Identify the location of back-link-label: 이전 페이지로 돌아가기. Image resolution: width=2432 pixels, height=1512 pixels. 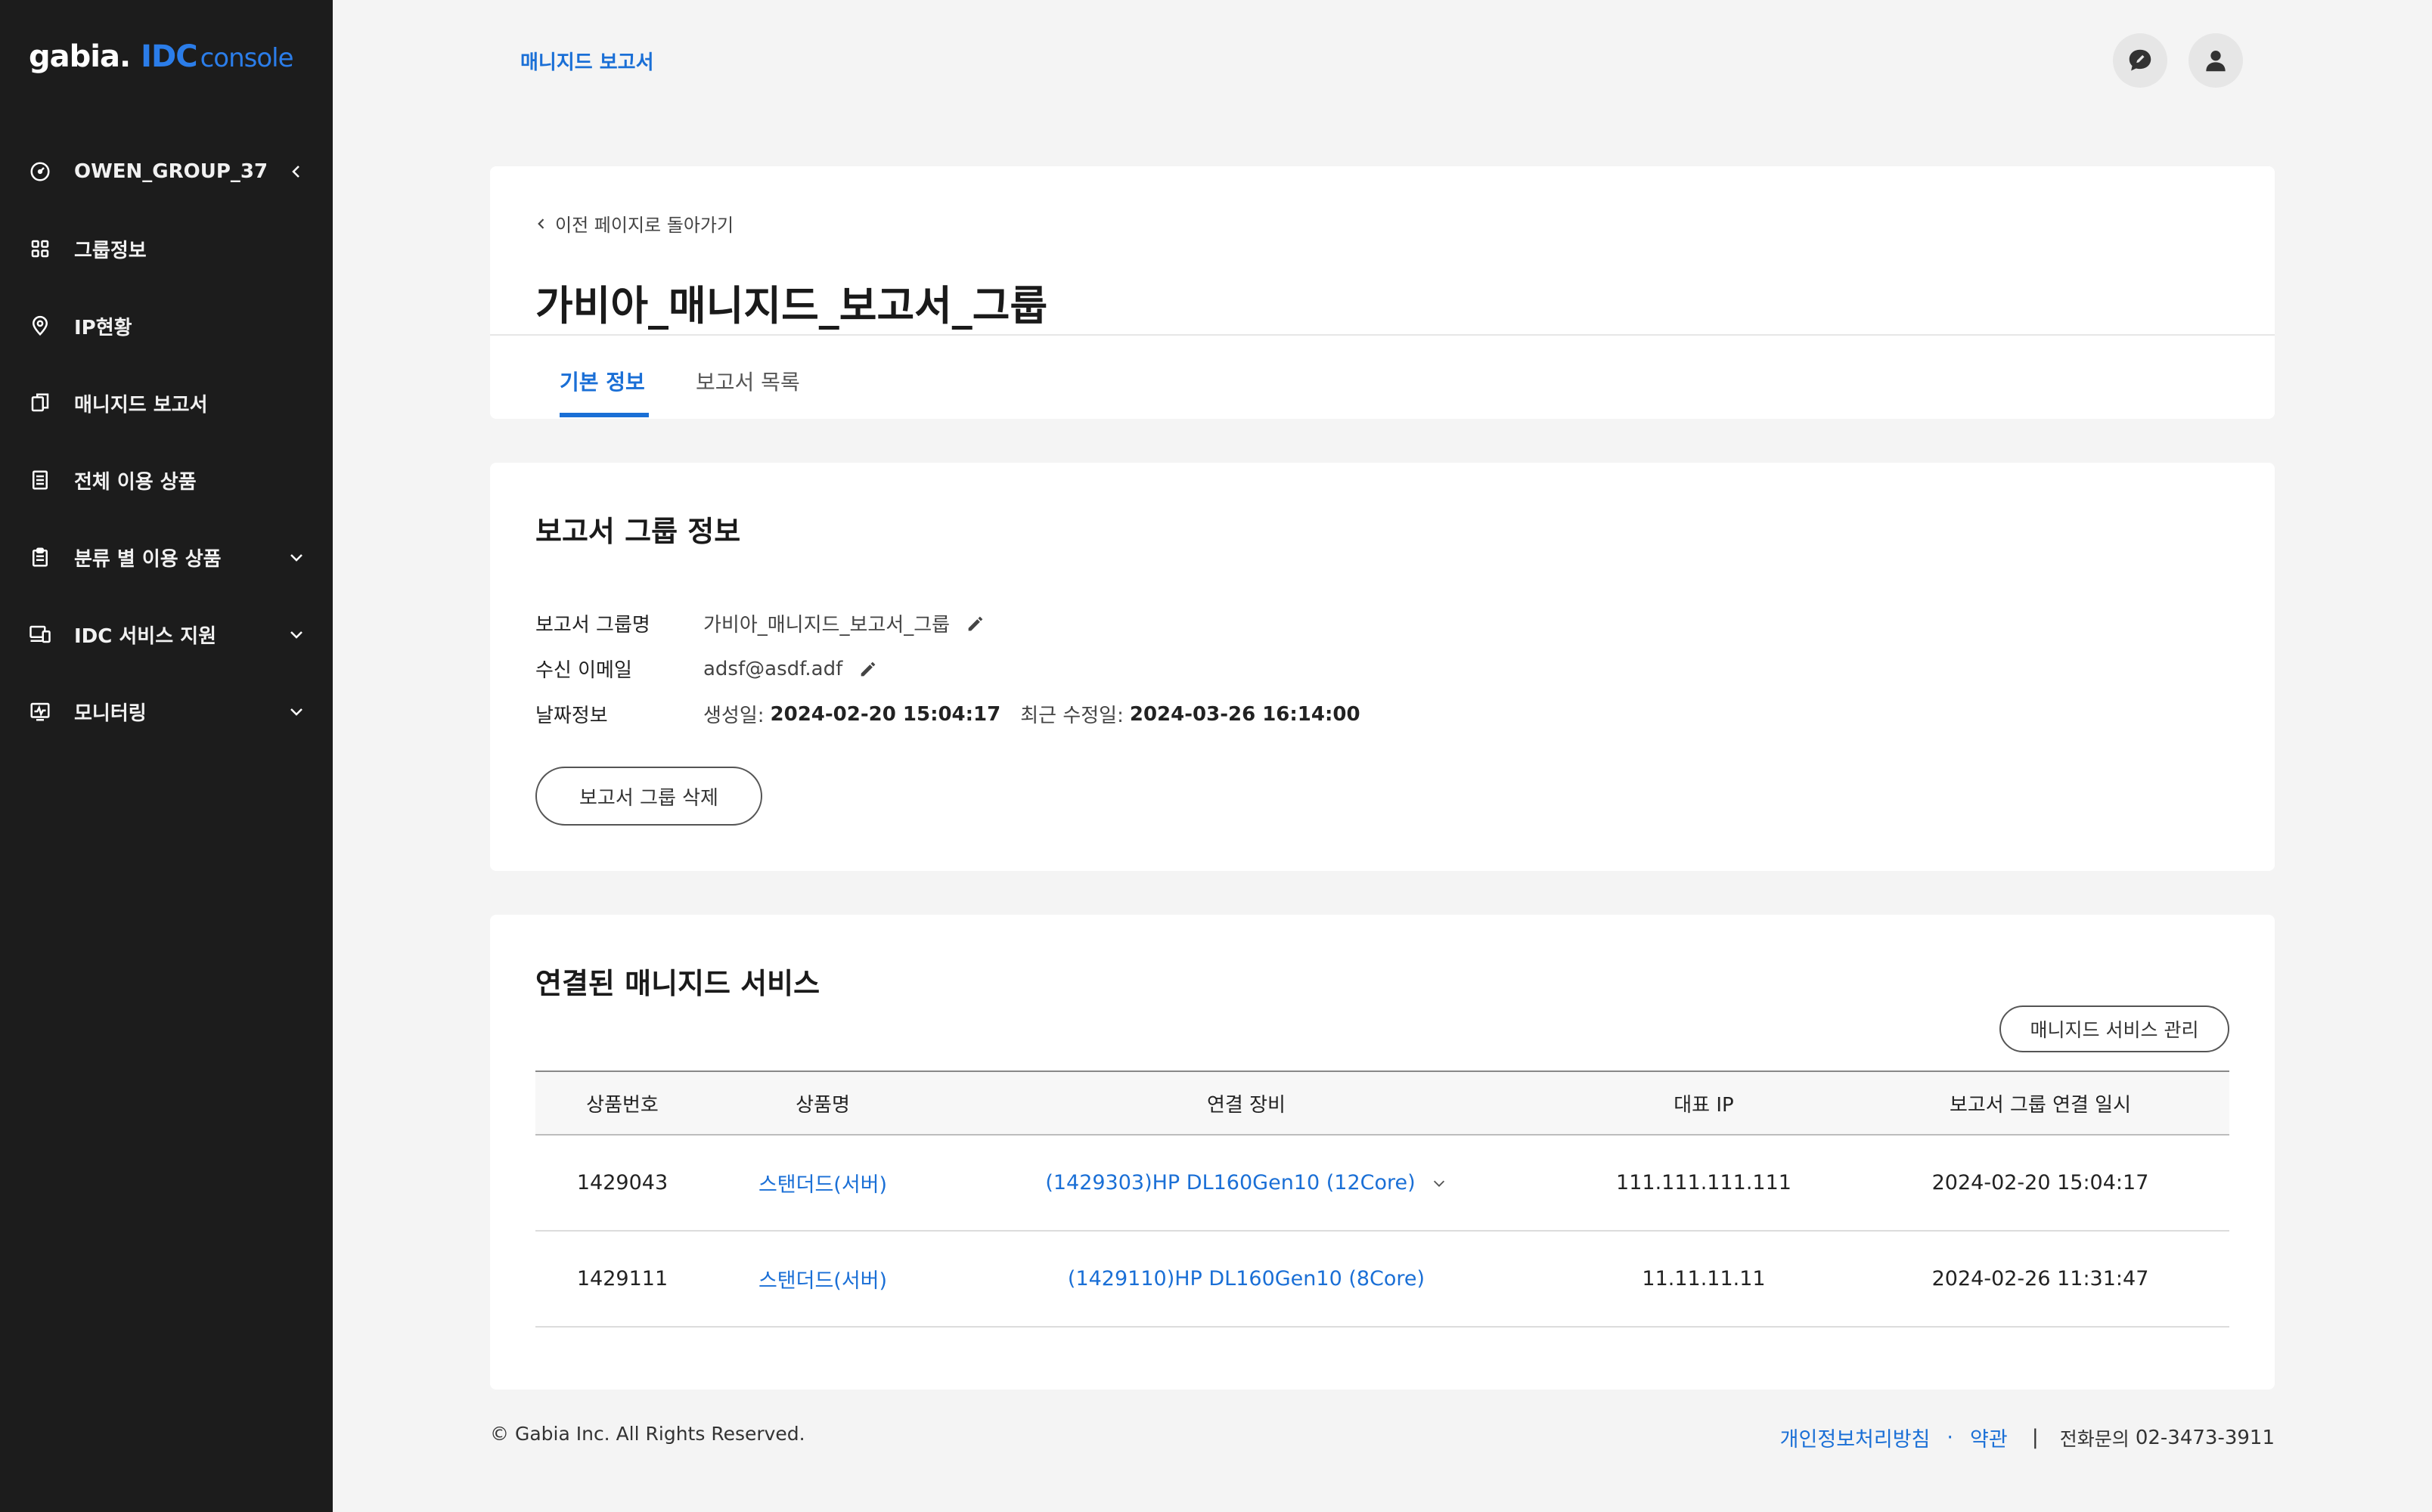
(644, 225).